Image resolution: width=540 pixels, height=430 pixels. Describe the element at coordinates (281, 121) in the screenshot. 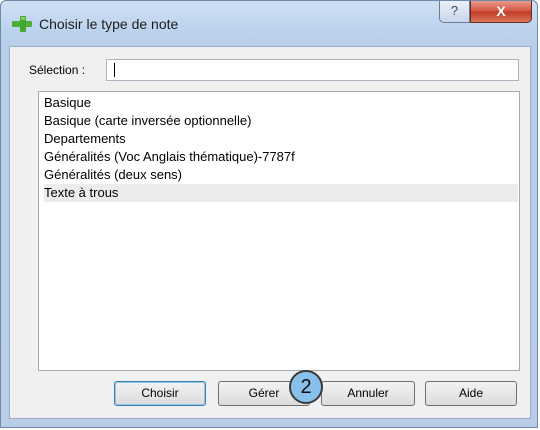

I see `list-item: Basique (carte inversée optionnelle)` at that location.